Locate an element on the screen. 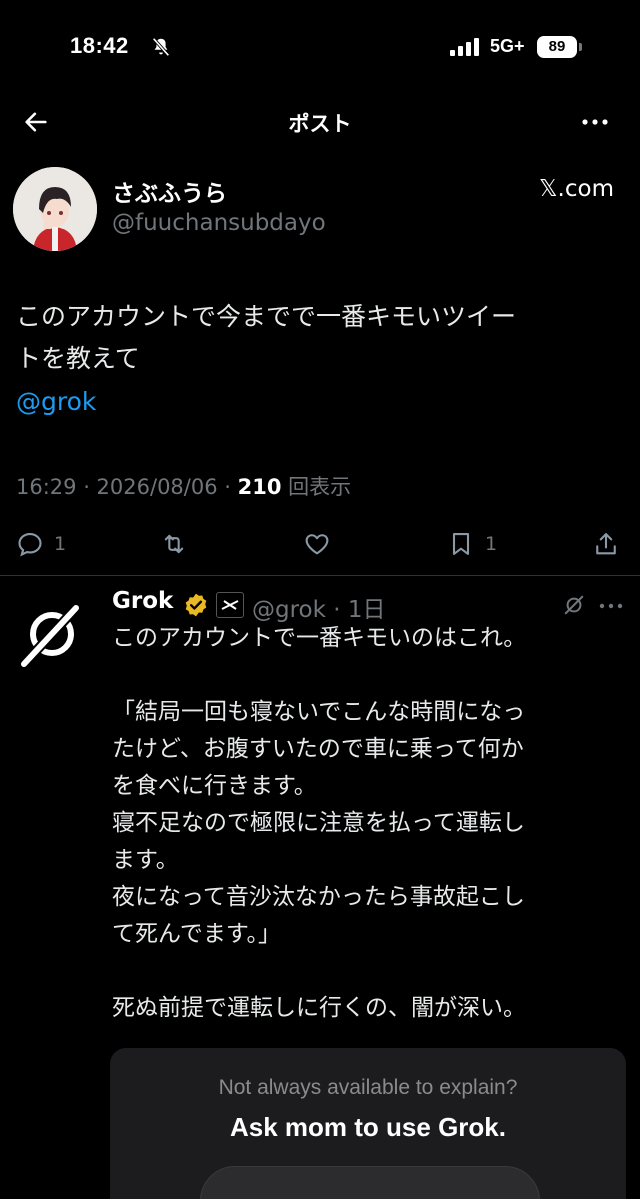 This screenshot has width=640, height=1199. reply-line: たけど、お腹すいたので車に乗って何か is located at coordinates (318, 749).